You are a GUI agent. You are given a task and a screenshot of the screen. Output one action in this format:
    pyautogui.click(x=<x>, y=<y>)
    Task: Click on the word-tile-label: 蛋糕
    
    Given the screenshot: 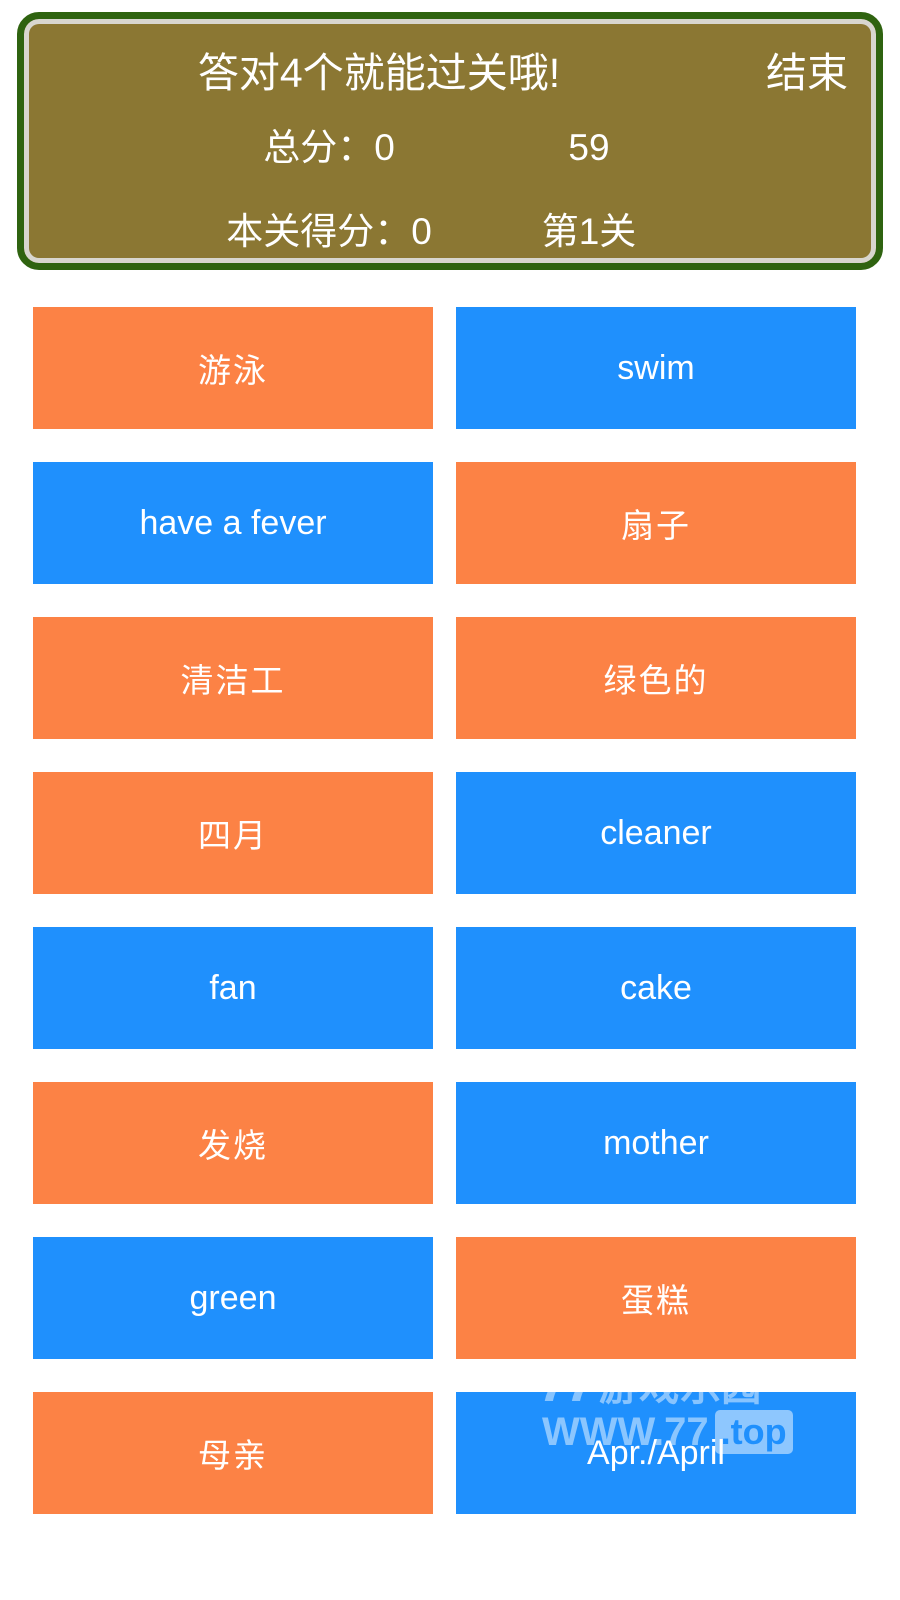 What is the action you would take?
    pyautogui.click(x=656, y=1300)
    